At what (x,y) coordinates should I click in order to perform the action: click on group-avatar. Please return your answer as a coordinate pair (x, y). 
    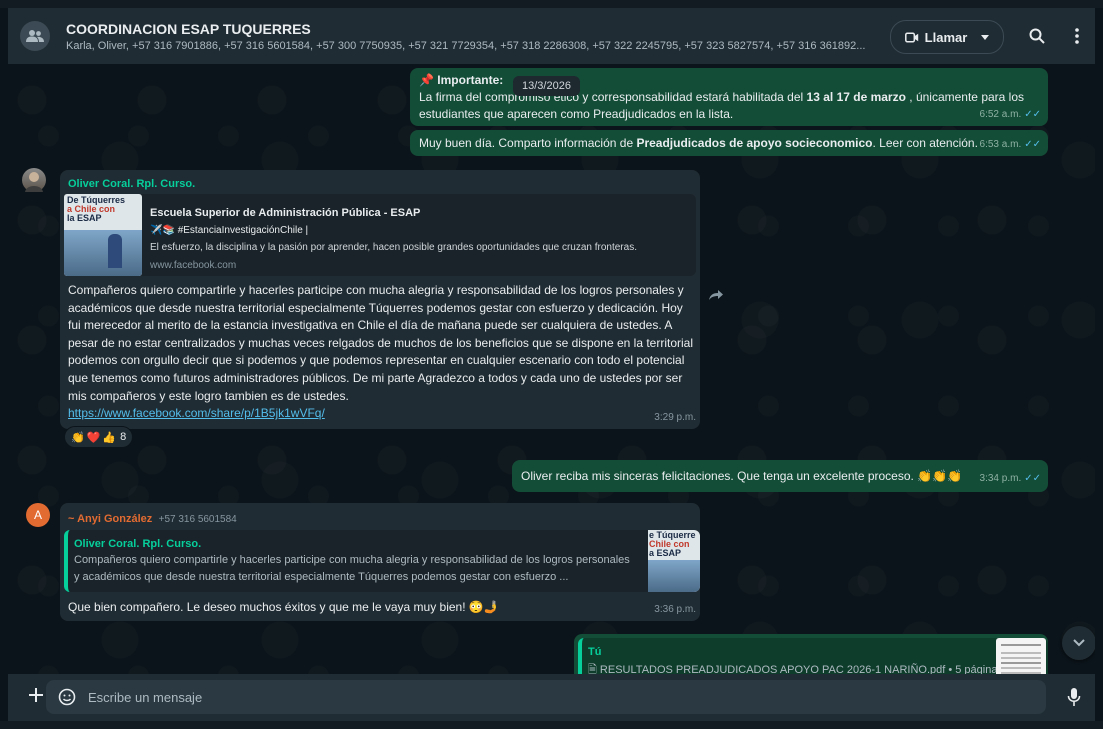
    Looking at the image, I should click on (35, 36).